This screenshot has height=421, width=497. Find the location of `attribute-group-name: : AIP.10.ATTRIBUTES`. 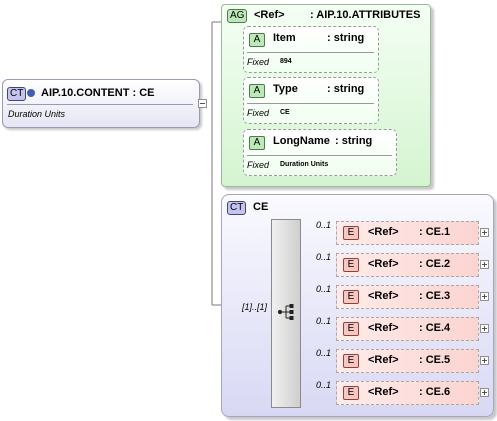

attribute-group-name: : AIP.10.ATTRIBUTES is located at coordinates (365, 15).